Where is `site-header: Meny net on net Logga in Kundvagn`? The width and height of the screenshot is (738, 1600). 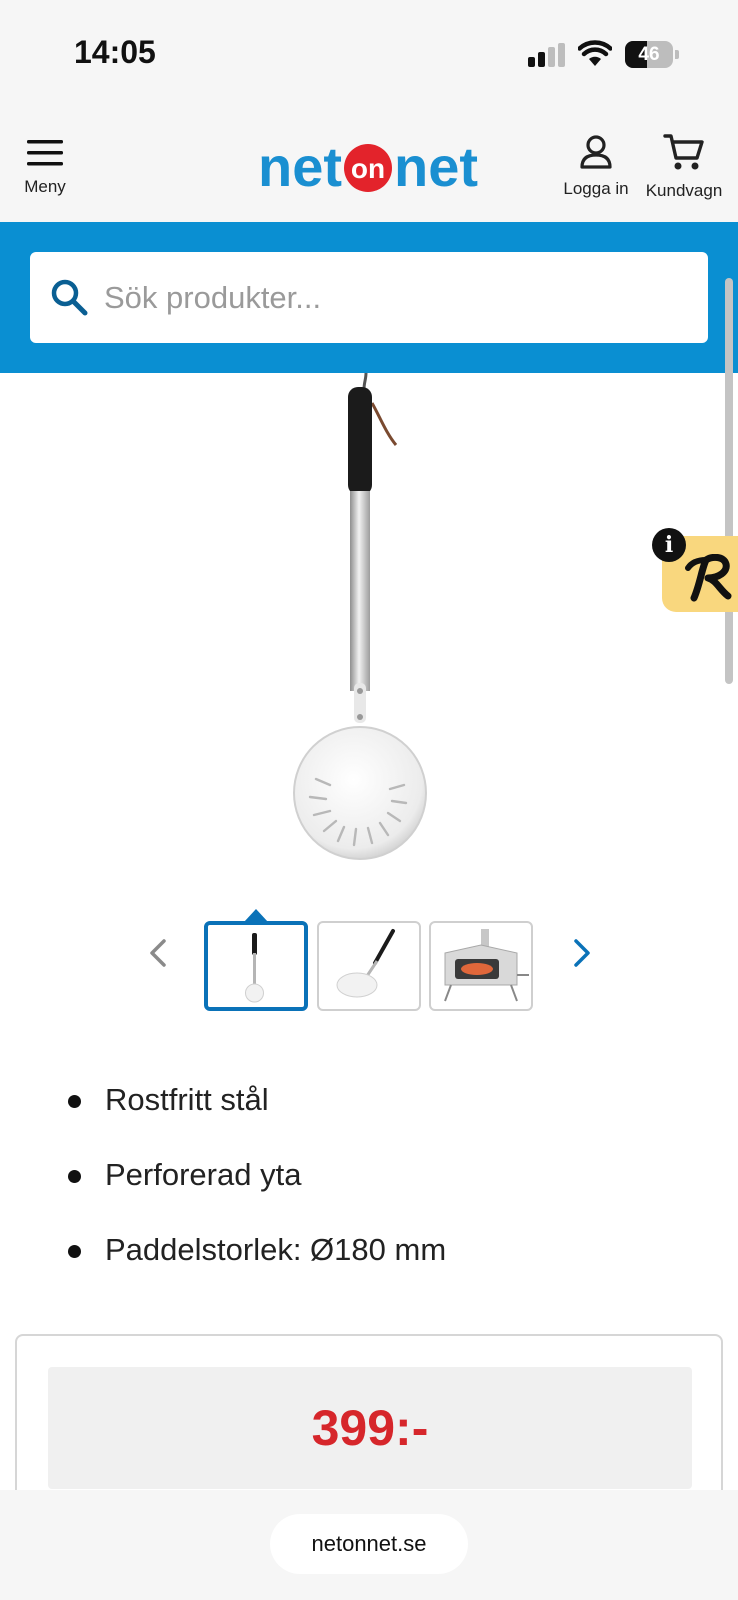 site-header: Meny net on net Logga in Kundvagn is located at coordinates (369, 166).